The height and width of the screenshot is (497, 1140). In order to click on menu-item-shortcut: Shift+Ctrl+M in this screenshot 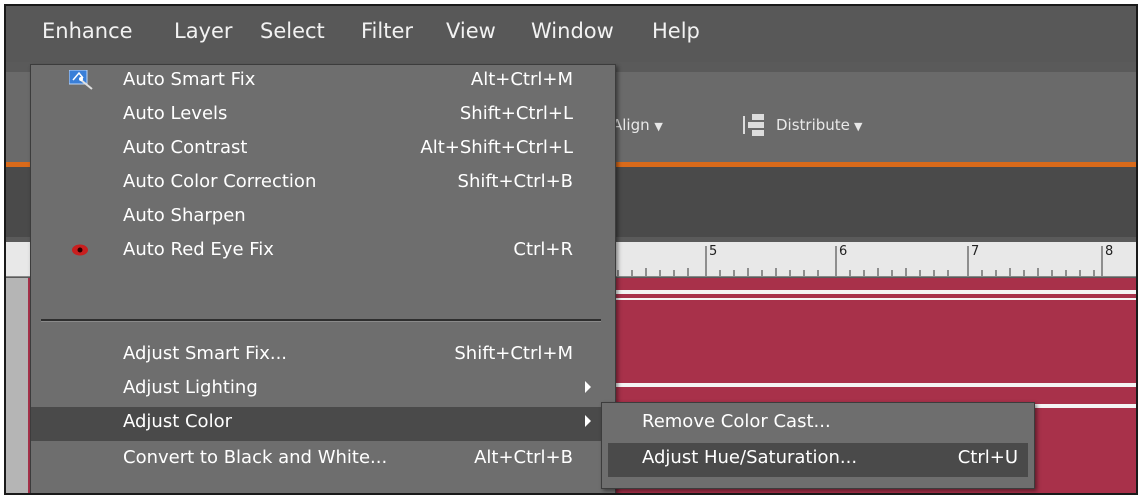, I will do `click(513, 353)`.